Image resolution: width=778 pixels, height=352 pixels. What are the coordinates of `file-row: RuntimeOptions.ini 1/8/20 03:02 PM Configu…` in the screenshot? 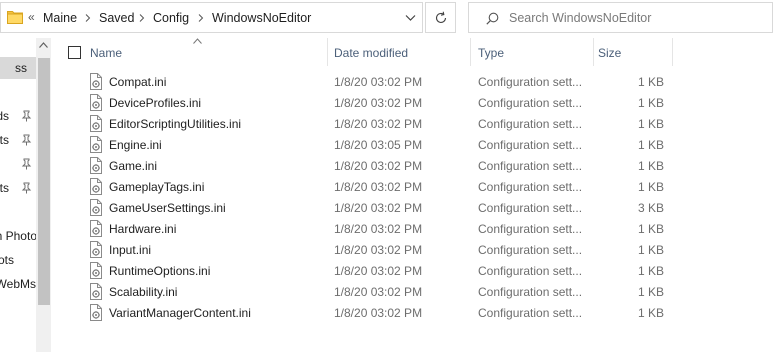 It's located at (414, 270).